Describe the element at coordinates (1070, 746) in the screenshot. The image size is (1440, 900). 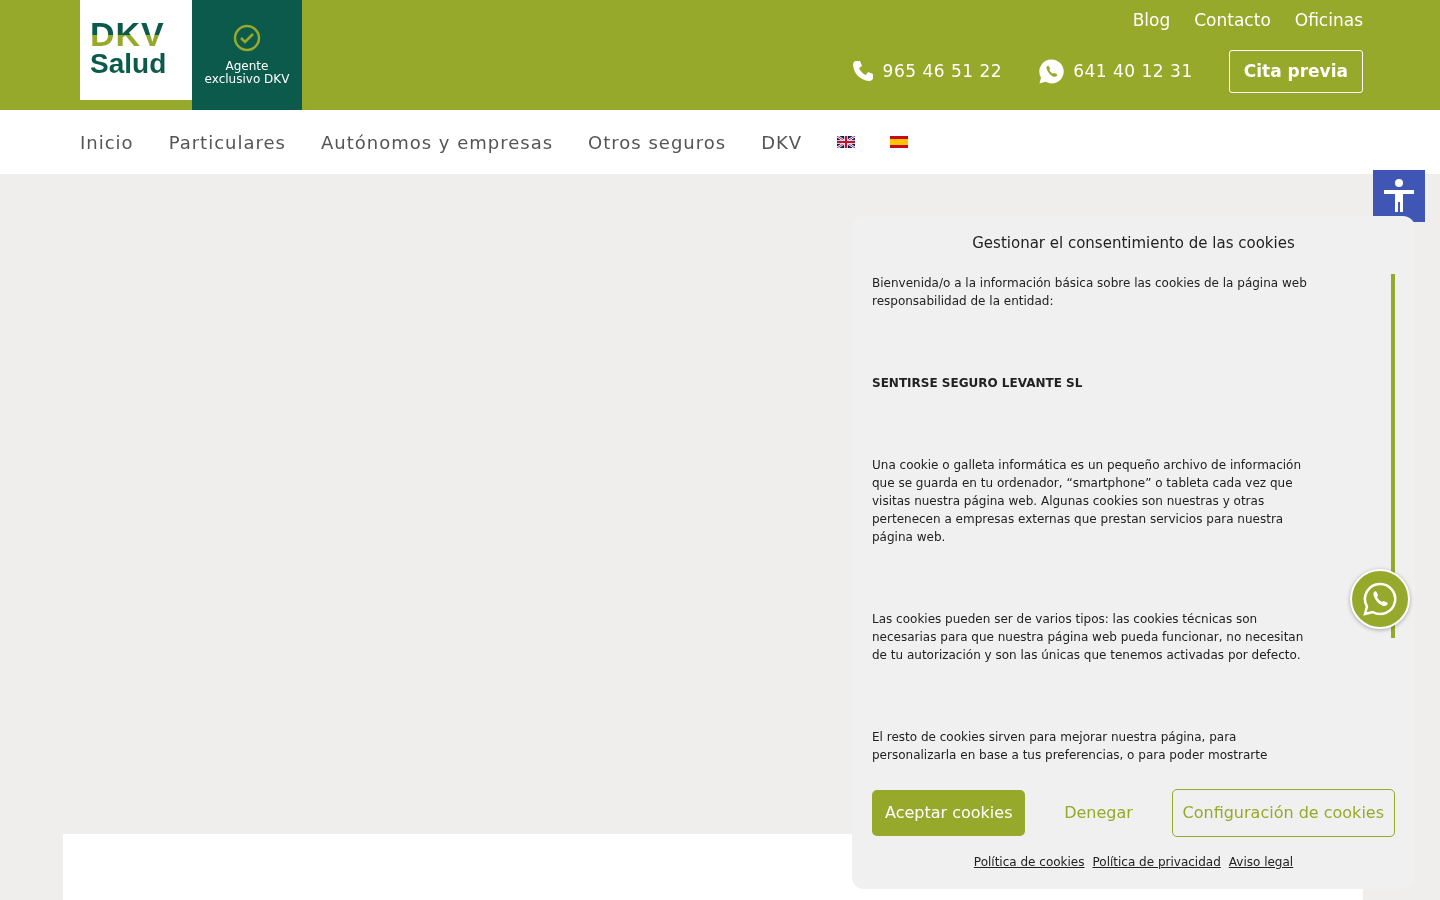
I see `paragraph: El resto de cookies sirven para mejorar nuestra página, para personalizarla en base a tus preferencias, o para poder mostrarte` at that location.